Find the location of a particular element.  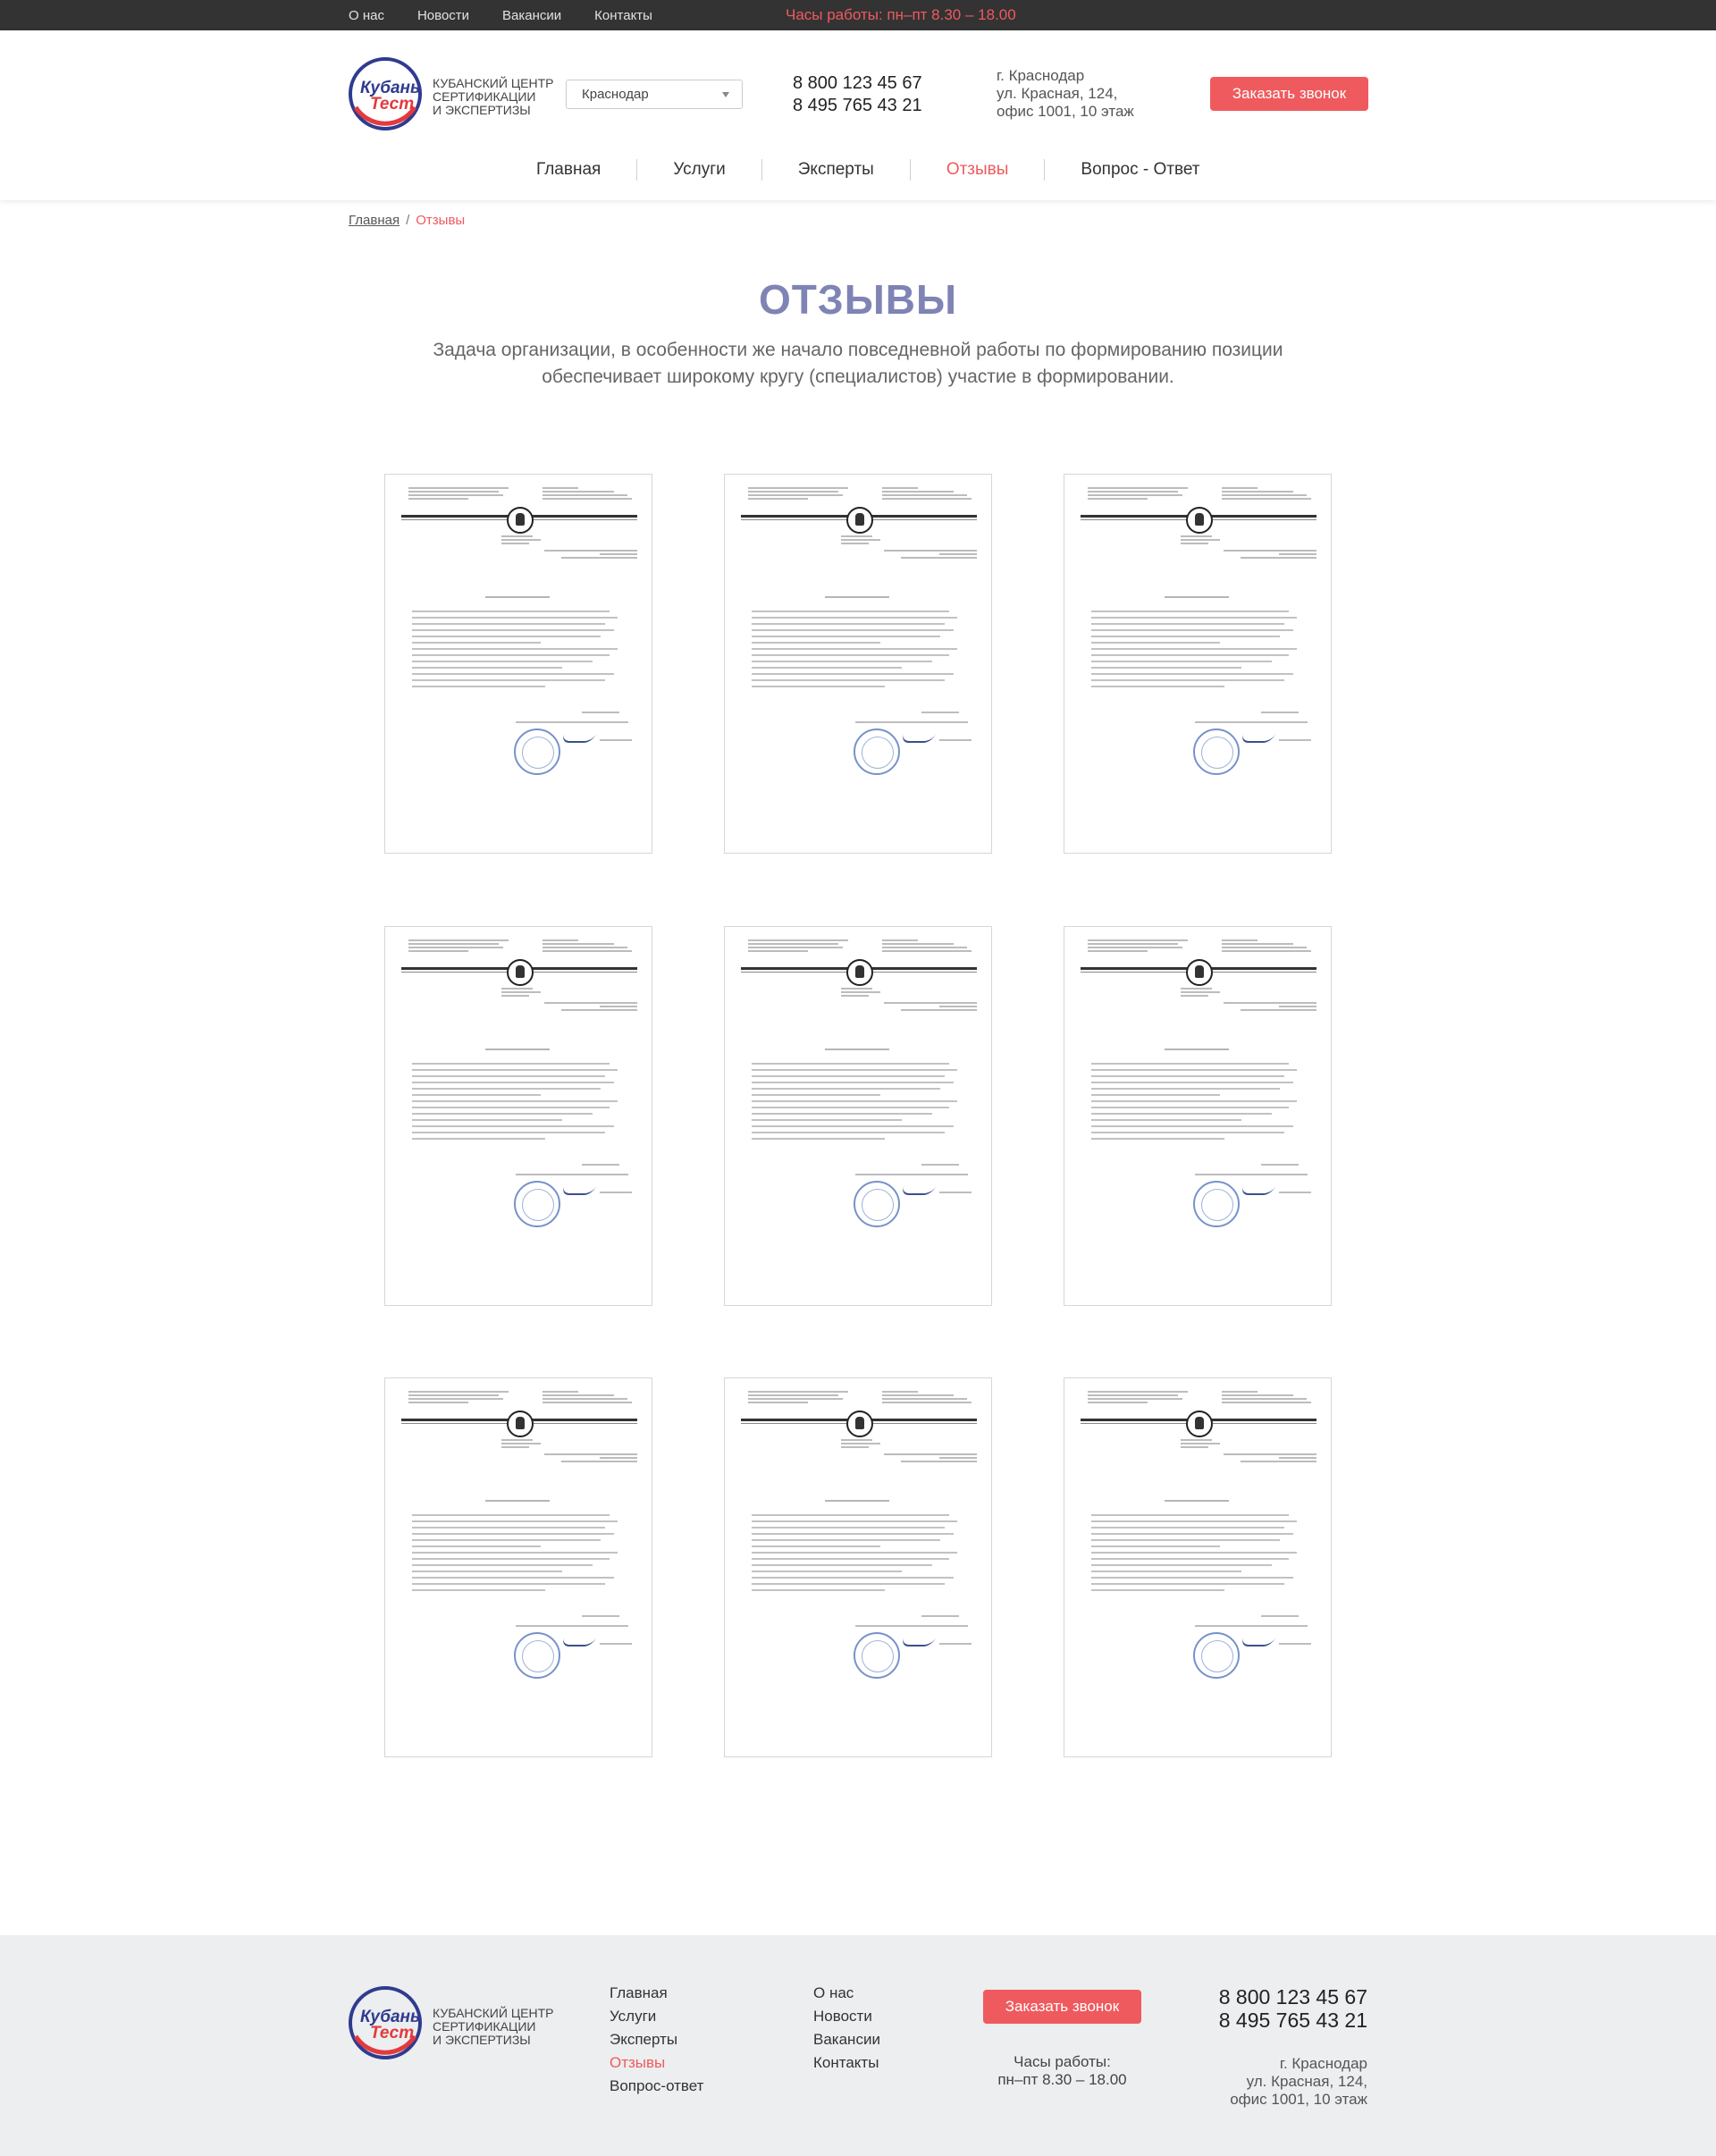

breadcrumb-home-link: Главная is located at coordinates (375, 221).